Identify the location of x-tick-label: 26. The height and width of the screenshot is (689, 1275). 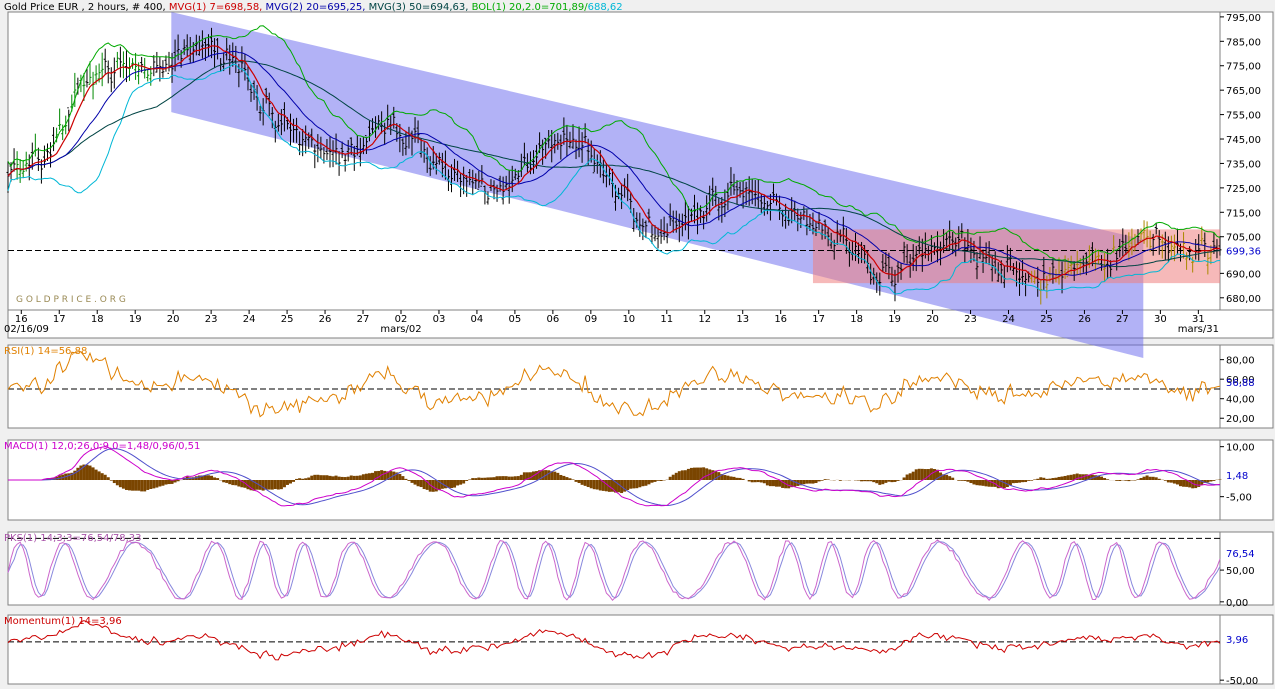
(1084, 319).